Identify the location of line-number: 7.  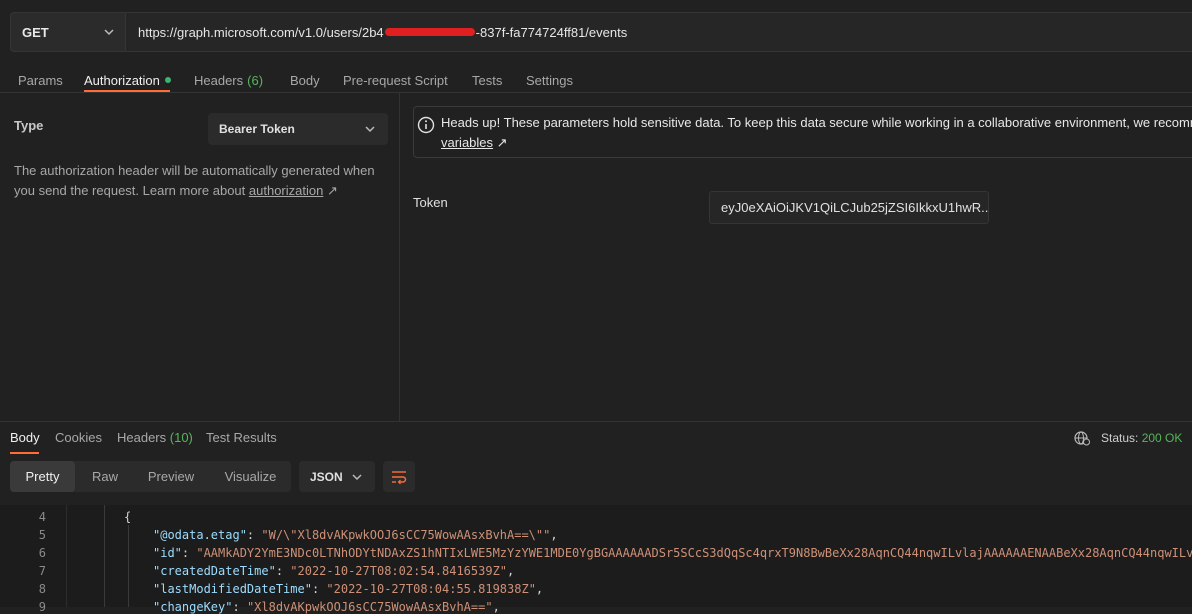
(42, 571).